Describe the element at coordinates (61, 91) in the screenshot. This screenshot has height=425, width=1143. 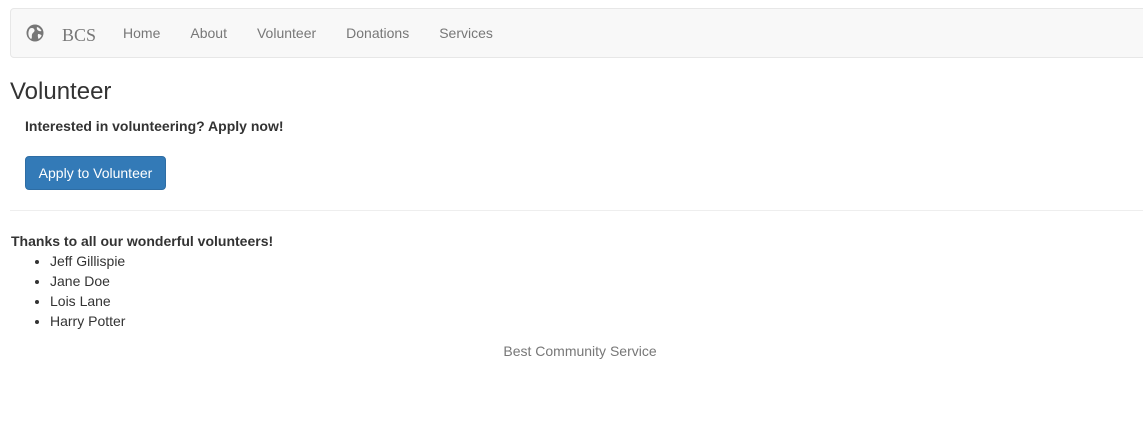
I see `page-title: Volunteer` at that location.